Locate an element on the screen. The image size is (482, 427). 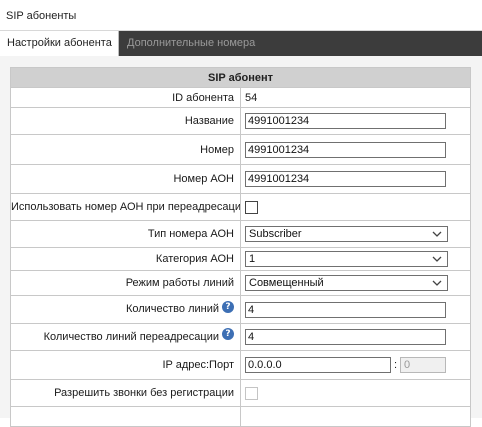
aon-category-value: 1 is located at coordinates (252, 259).